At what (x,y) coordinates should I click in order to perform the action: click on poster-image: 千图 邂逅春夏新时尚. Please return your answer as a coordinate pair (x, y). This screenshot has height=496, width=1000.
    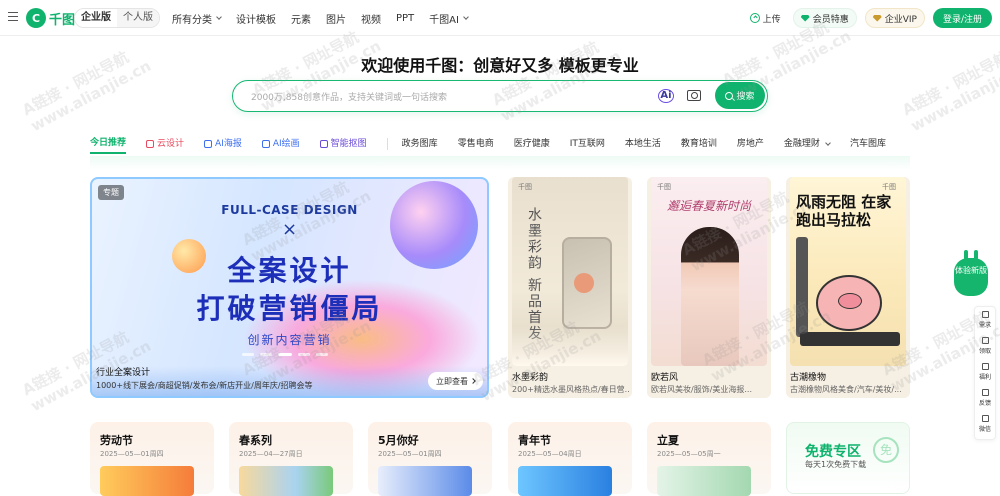
    Looking at the image, I should click on (709, 271).